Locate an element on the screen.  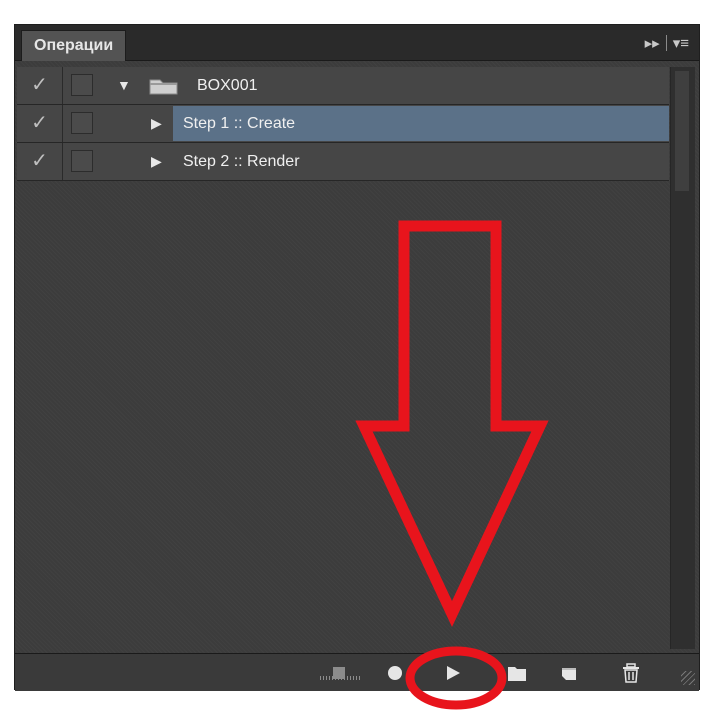
stop-button is located at coordinates (339, 672).